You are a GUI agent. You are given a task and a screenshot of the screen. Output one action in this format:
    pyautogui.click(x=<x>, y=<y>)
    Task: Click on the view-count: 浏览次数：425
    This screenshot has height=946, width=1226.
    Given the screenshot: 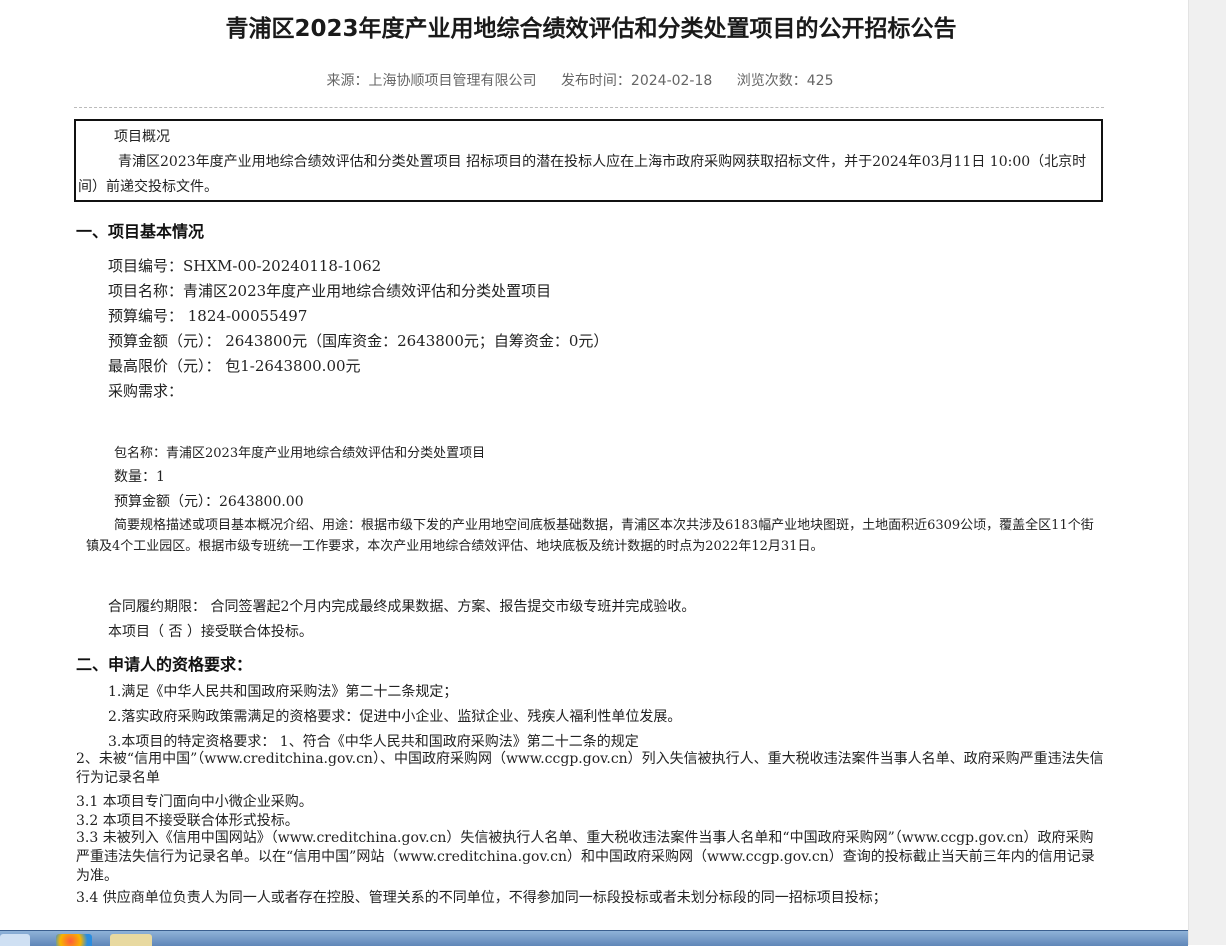 What is the action you would take?
    pyautogui.click(x=785, y=81)
    